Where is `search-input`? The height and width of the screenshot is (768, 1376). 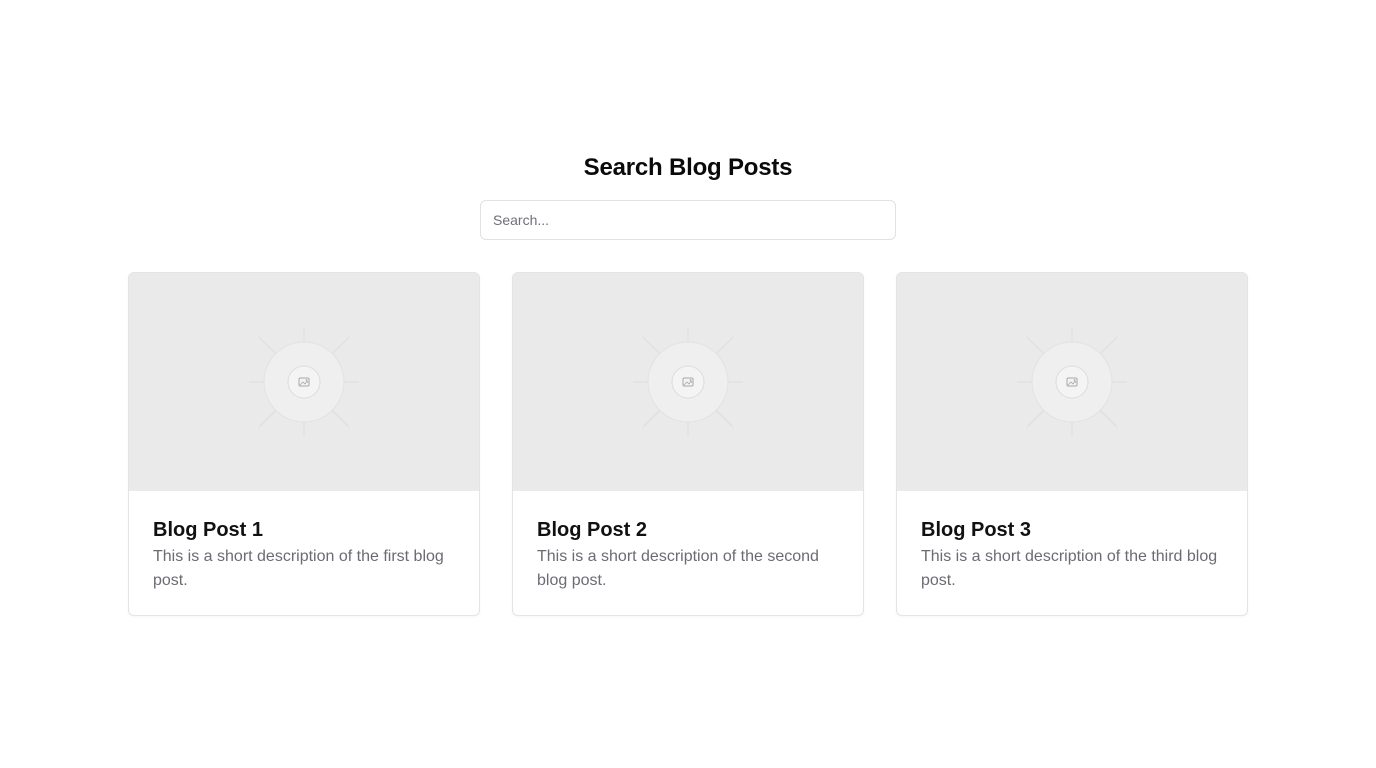 search-input is located at coordinates (688, 220).